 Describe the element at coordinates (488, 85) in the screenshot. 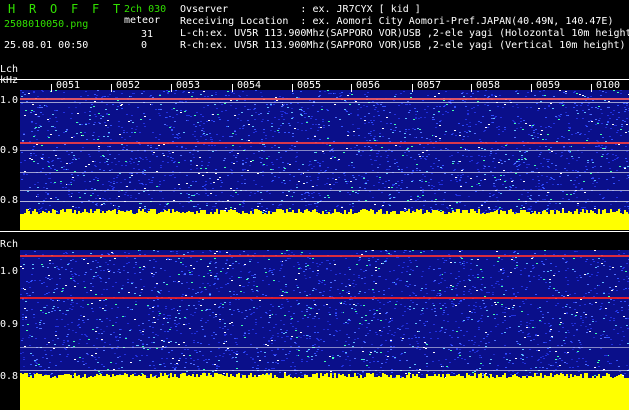

I see `time-tick-label: 0058` at that location.